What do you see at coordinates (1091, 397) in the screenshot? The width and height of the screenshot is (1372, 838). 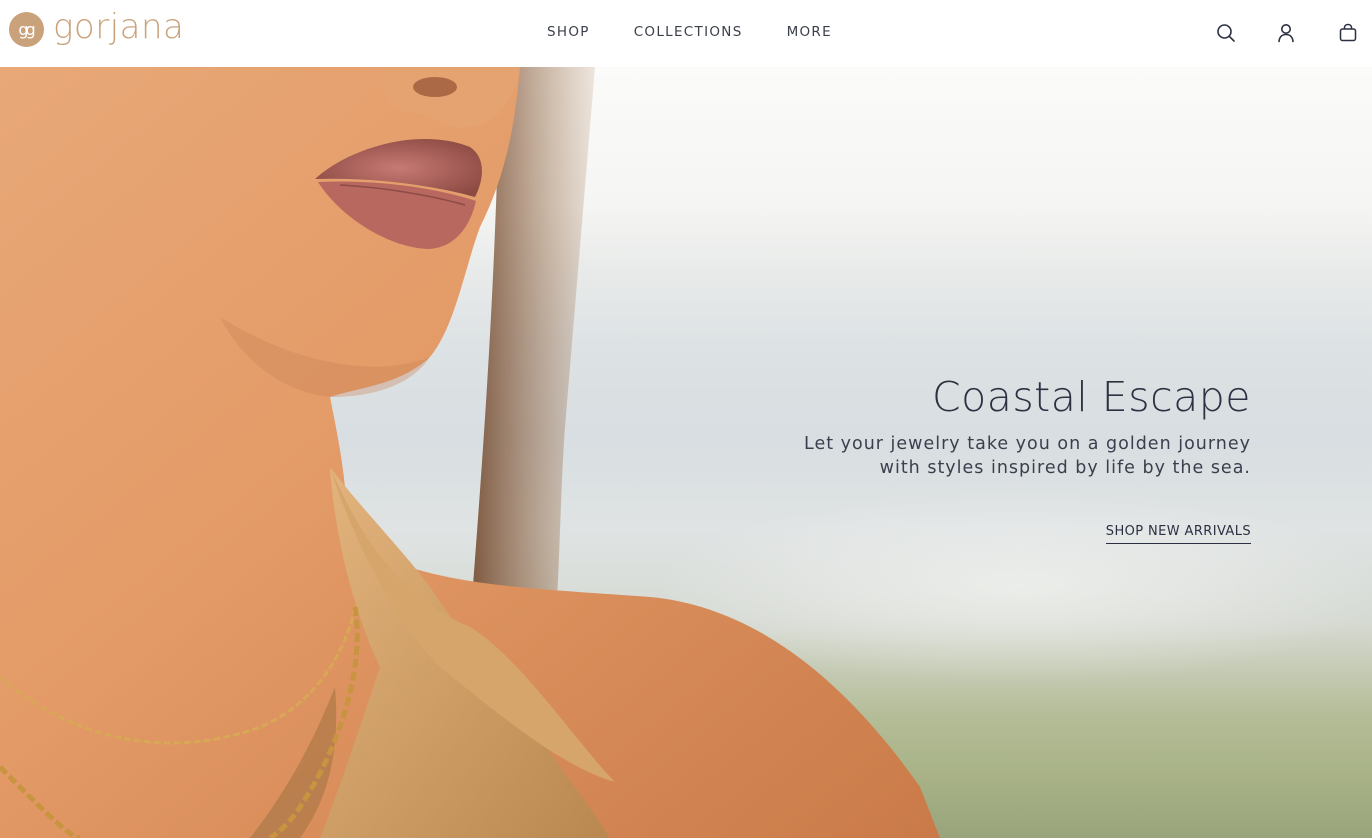 I see `hero-title: Coastal Escape` at bounding box center [1091, 397].